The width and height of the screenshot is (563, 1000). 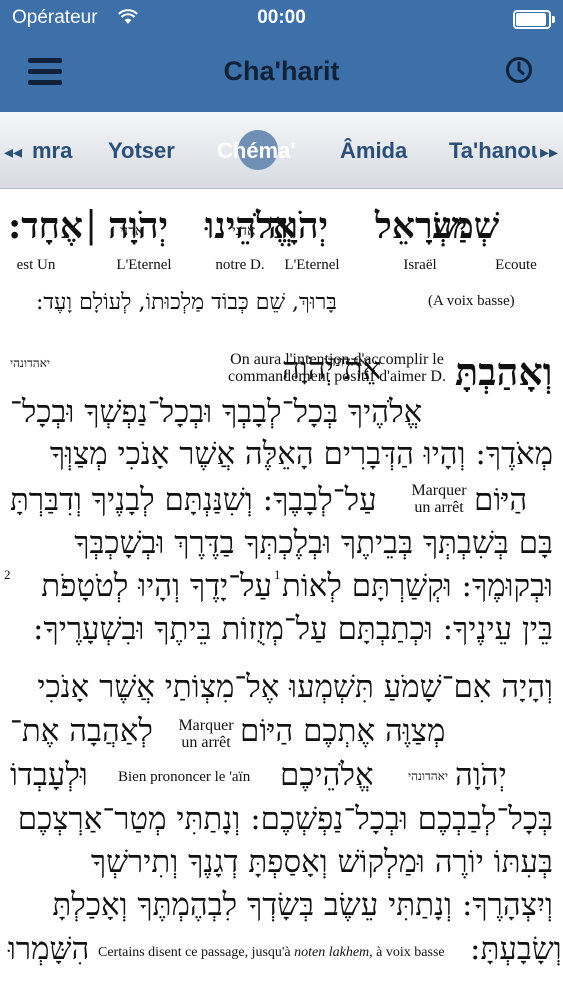 What do you see at coordinates (421, 226) in the screenshot?
I see `hebrew-word: יִשְׂרָאֵל` at bounding box center [421, 226].